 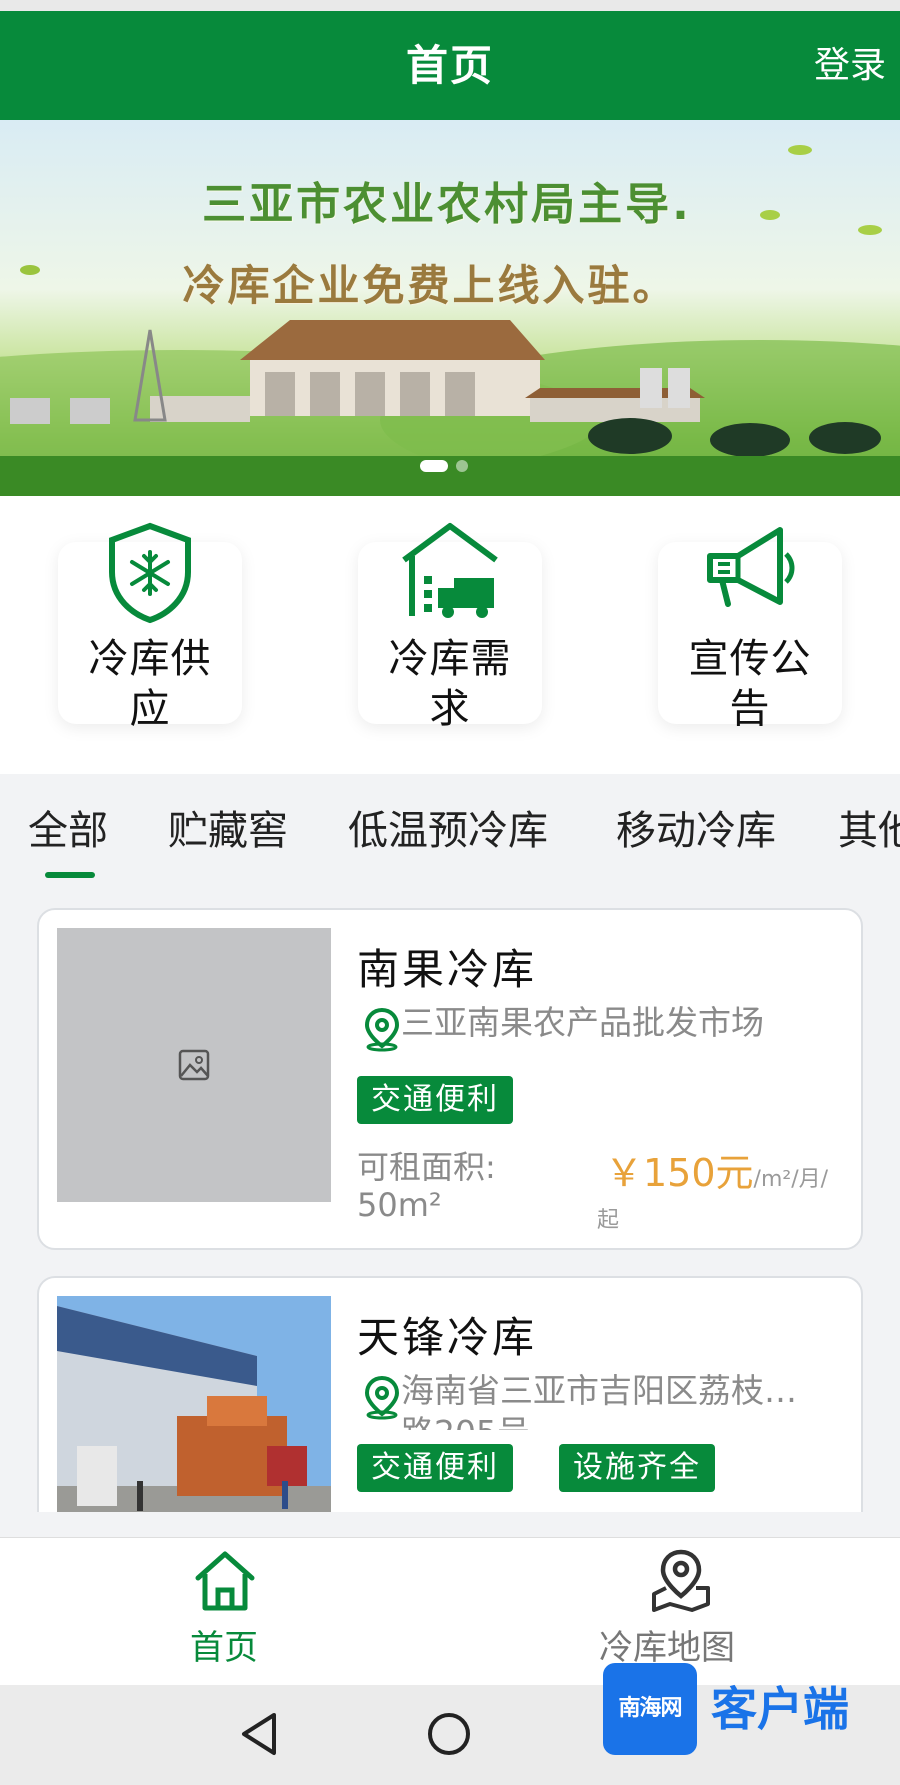 What do you see at coordinates (462, 466) in the screenshot?
I see `carousel-dot` at bounding box center [462, 466].